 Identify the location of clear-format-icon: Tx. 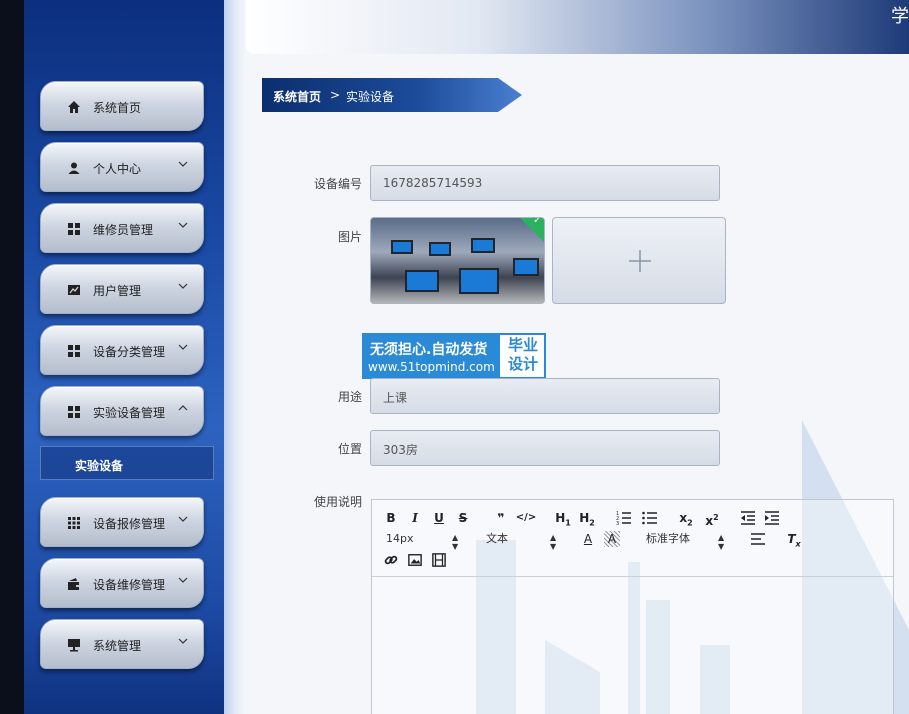
(794, 539).